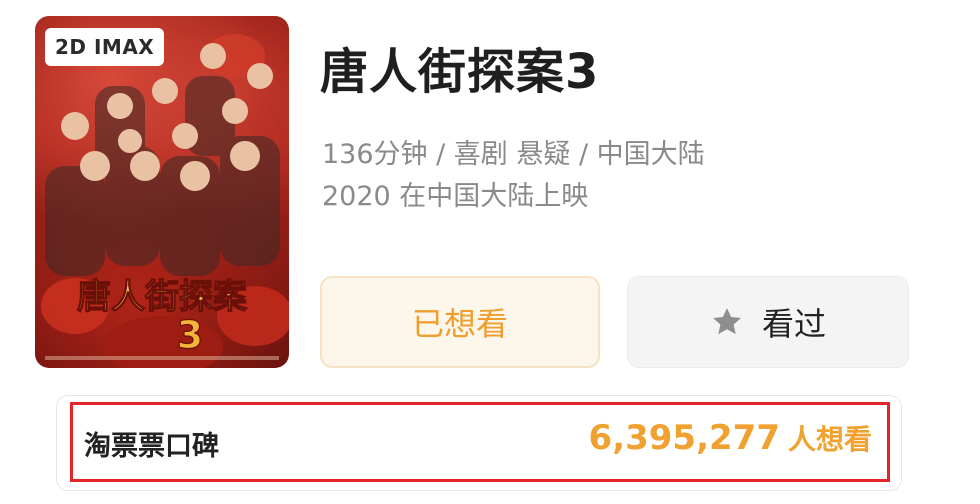  Describe the element at coordinates (460, 72) in the screenshot. I see `movie-title: 唐人街探案3` at that location.